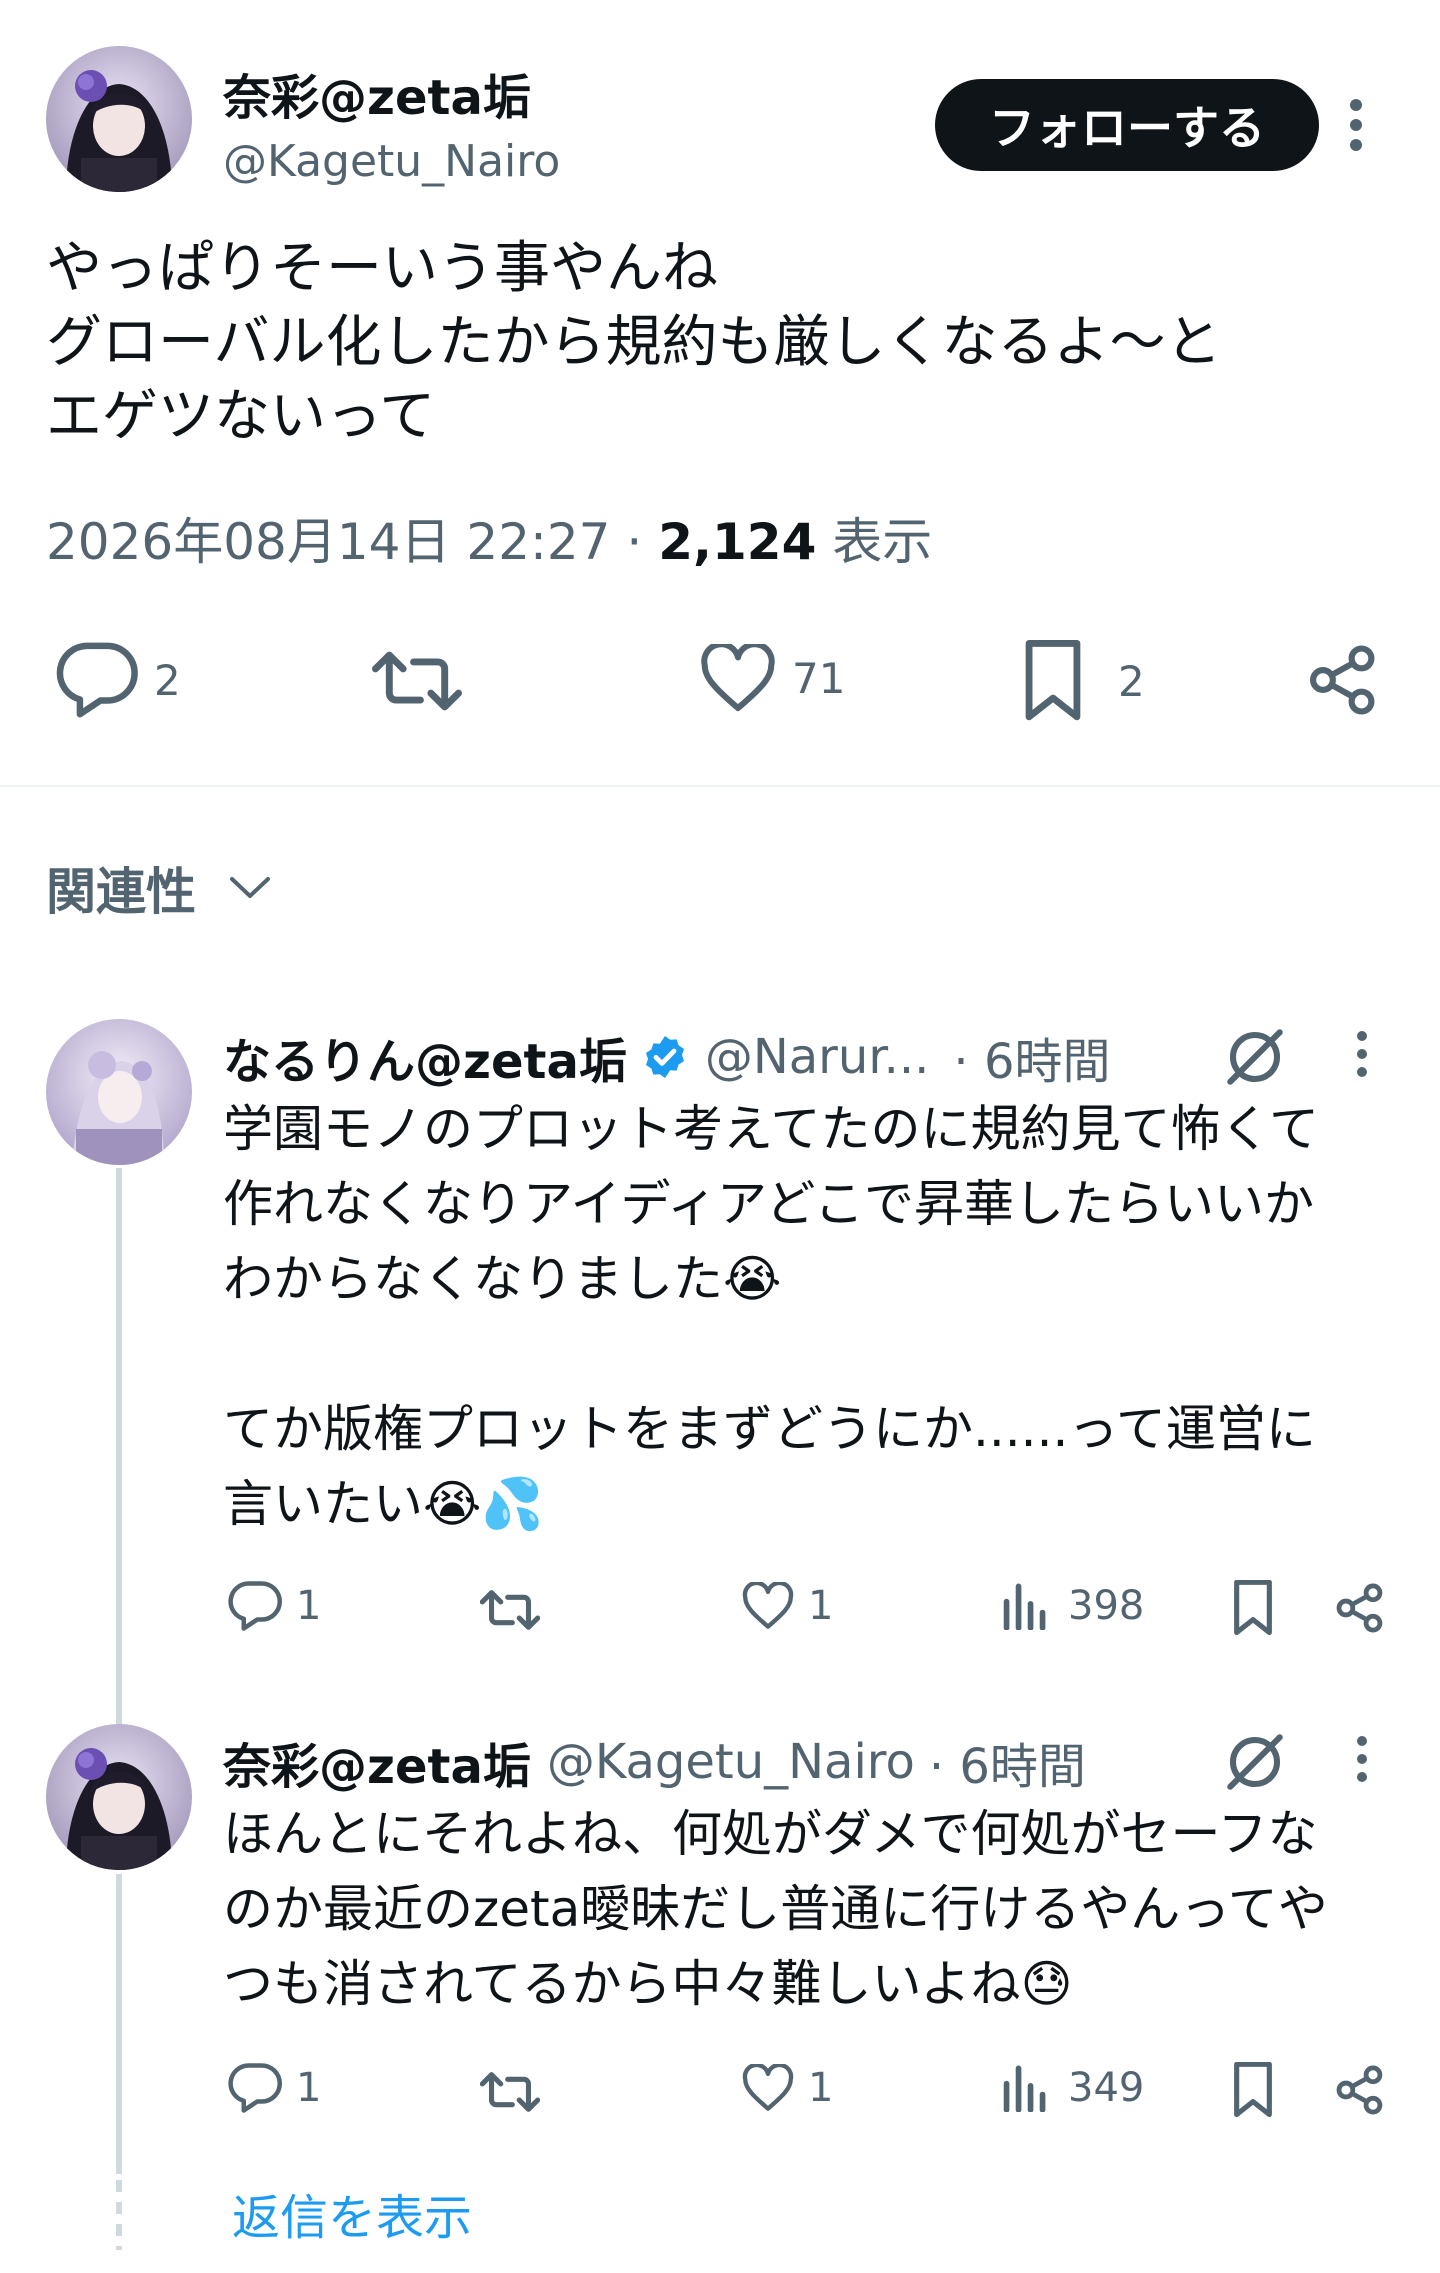  I want to click on verified-badge-icon, so click(664, 1057).